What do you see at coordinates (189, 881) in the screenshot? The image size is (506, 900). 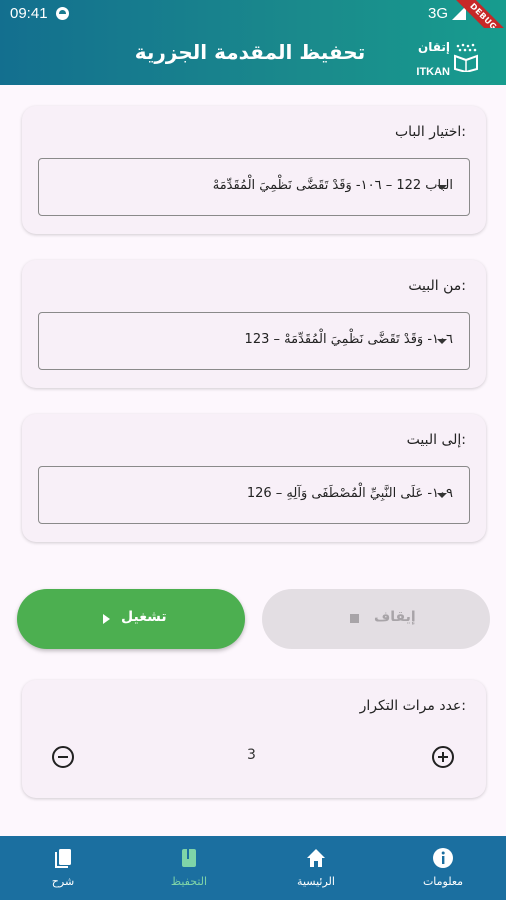 I see `nav-label-memorization: التحفيظ` at bounding box center [189, 881].